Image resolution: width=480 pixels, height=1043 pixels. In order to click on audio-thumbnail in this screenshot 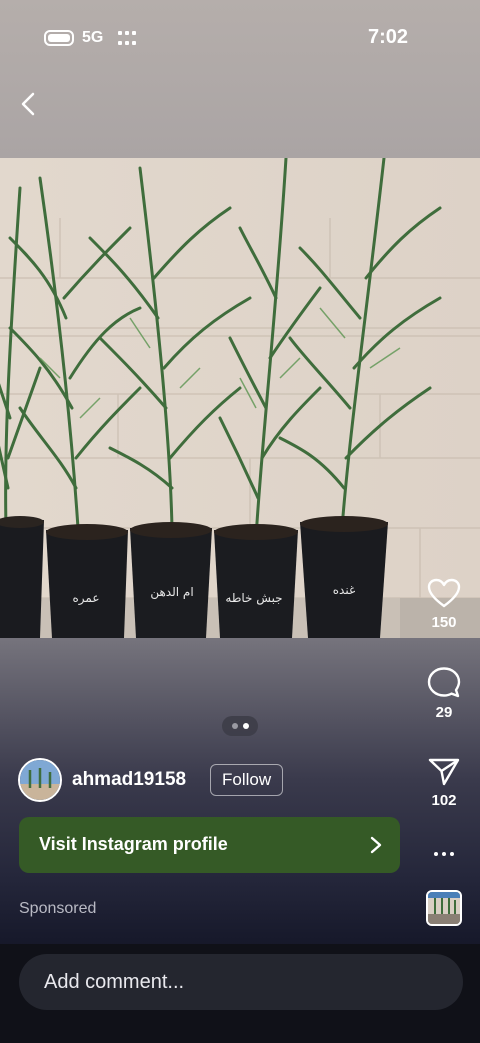, I will do `click(444, 908)`.